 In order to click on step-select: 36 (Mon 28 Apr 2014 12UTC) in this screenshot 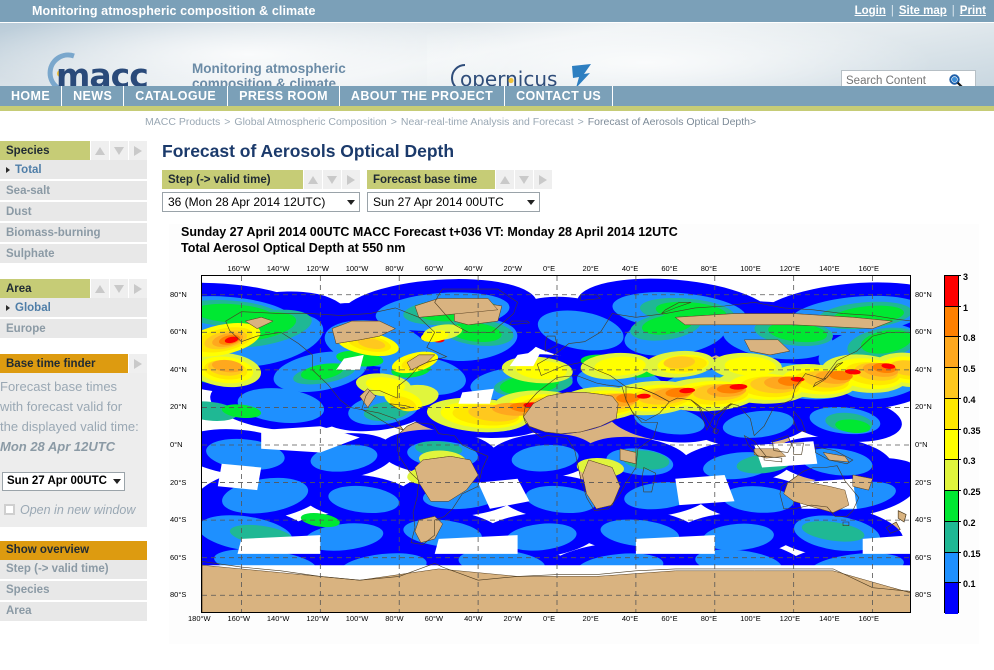, I will do `click(261, 202)`.